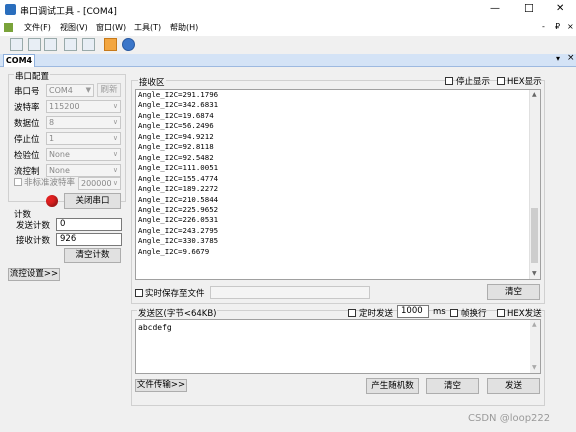  Describe the element at coordinates (89, 239) in the screenshot. I see `recv-count-field: 926` at that location.